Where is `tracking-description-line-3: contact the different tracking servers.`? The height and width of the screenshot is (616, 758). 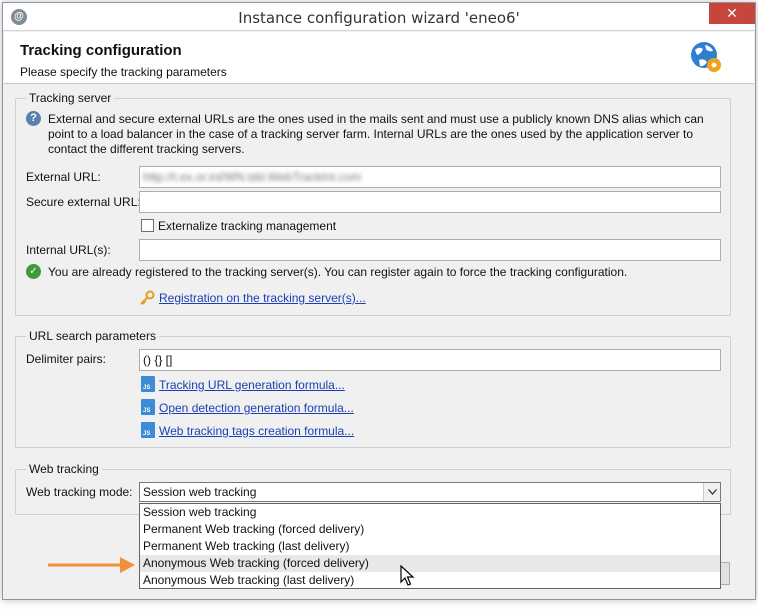
tracking-description-line-3: contact the different tracking servers. is located at coordinates (146, 149).